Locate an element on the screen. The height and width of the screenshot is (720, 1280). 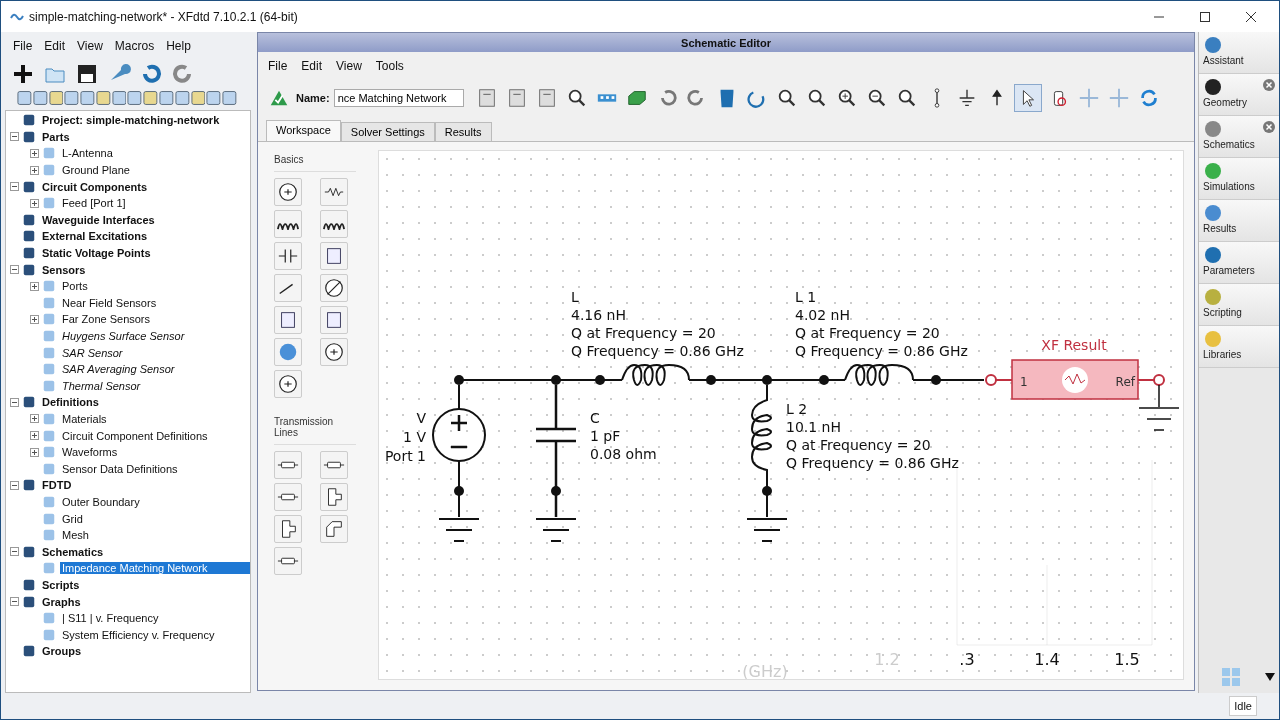
close-icon is located at coordinates (1251, 16).